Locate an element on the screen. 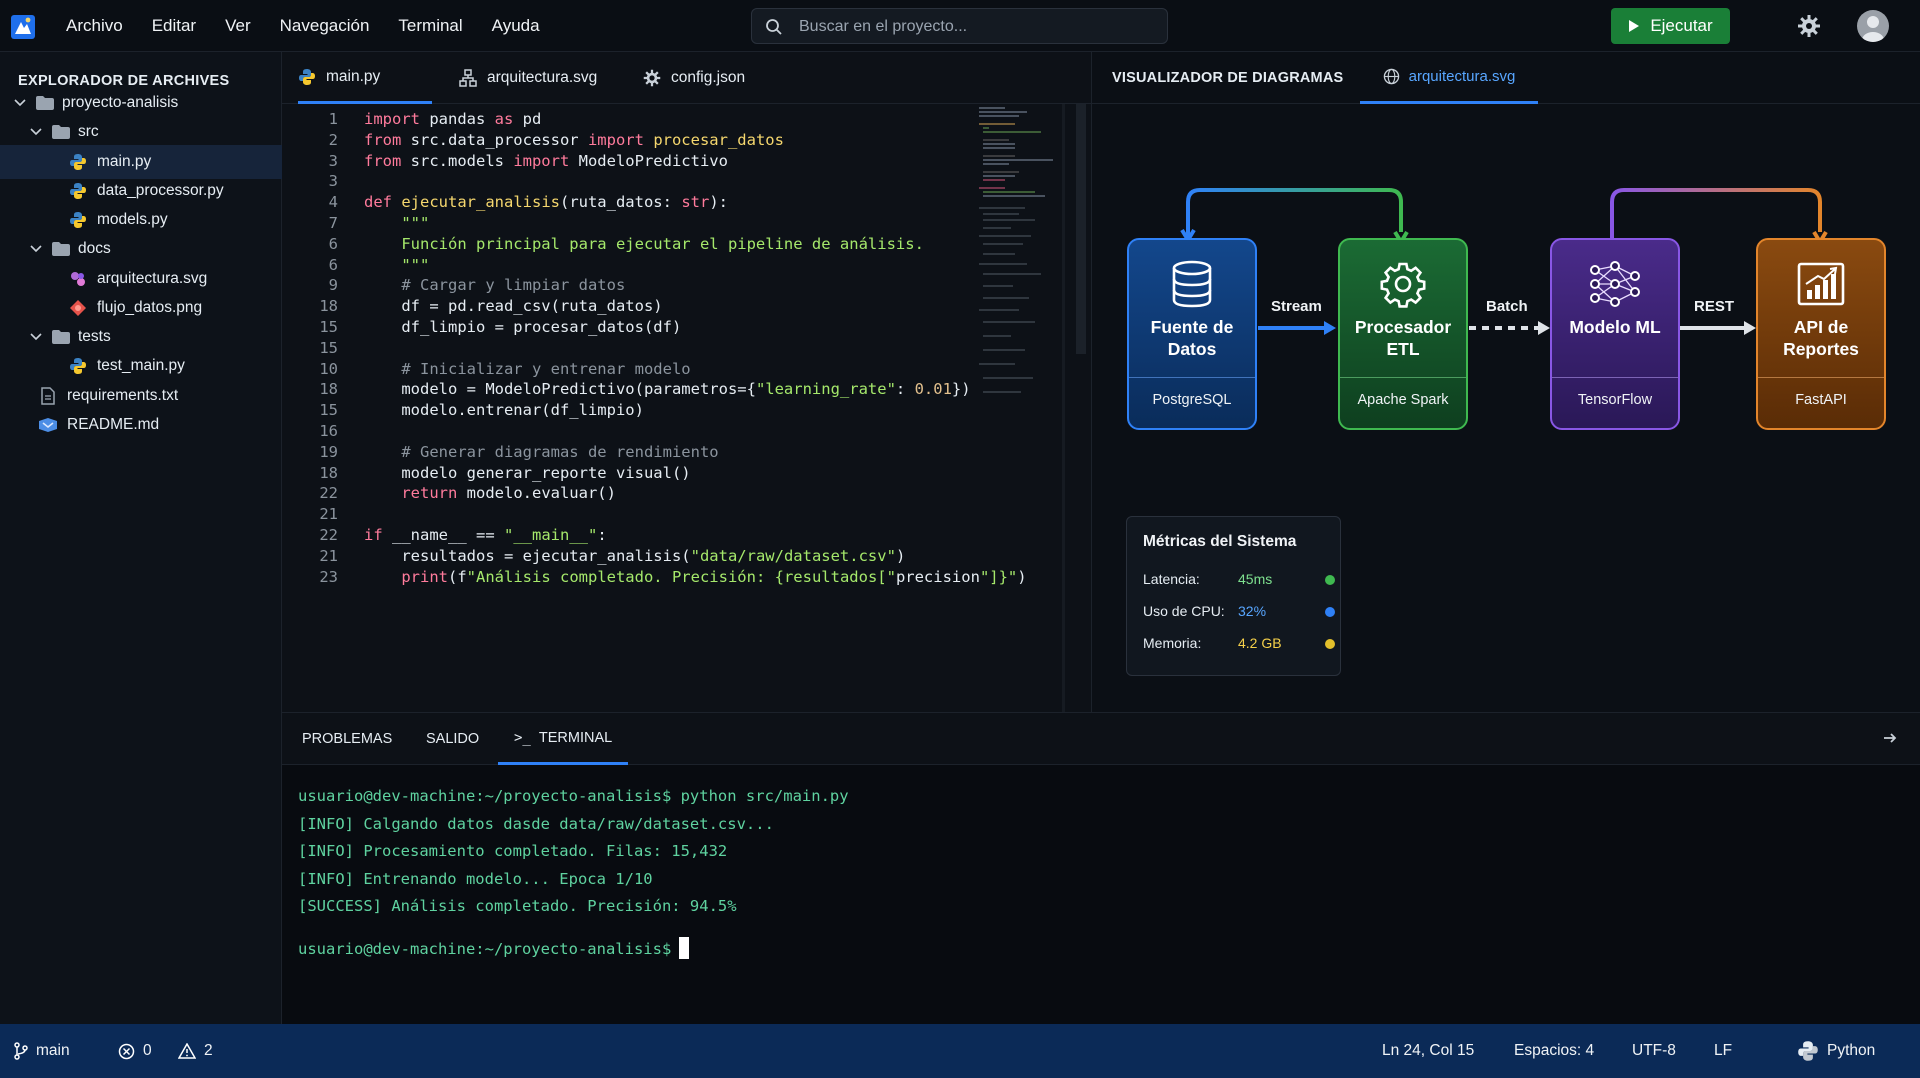 The image size is (1920, 1078). line-number: 16 is located at coordinates (328, 431).